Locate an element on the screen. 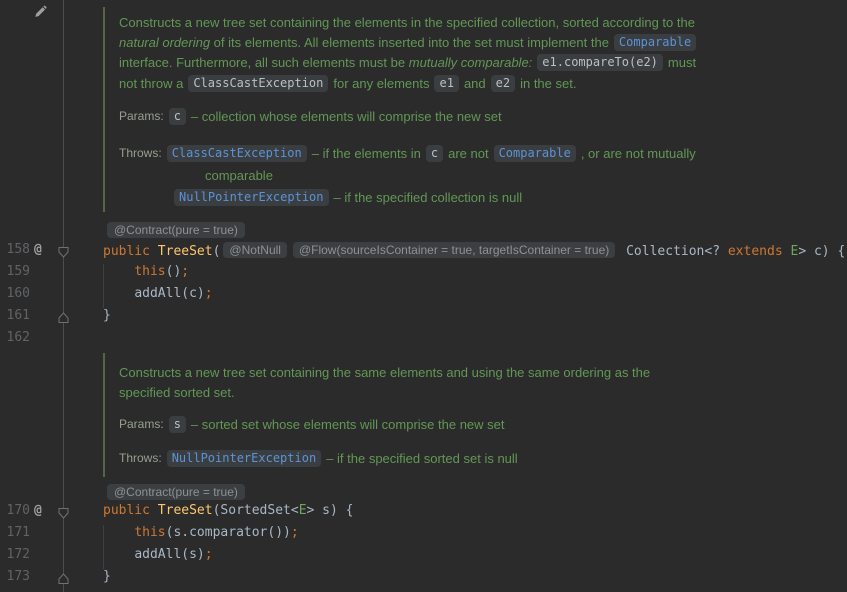 The image size is (847, 592). code-line-171: this(s.comparator()); is located at coordinates (201, 536).